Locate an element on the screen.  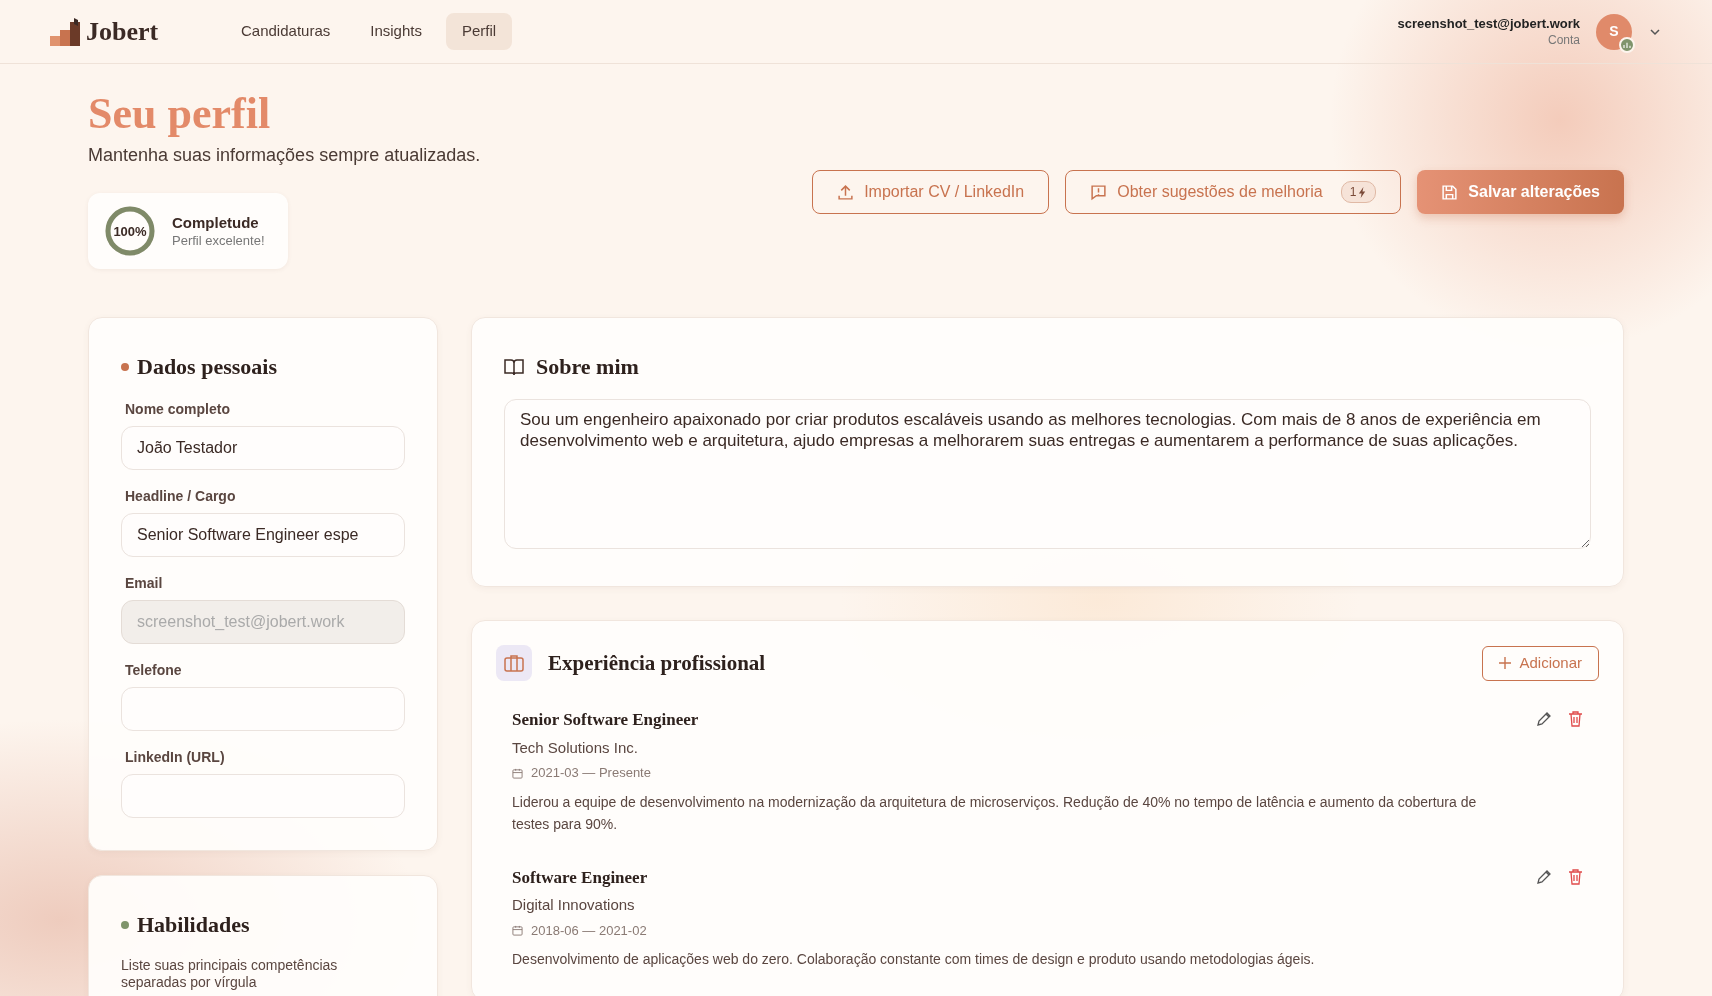
plus-icon is located at coordinates (1505, 663).